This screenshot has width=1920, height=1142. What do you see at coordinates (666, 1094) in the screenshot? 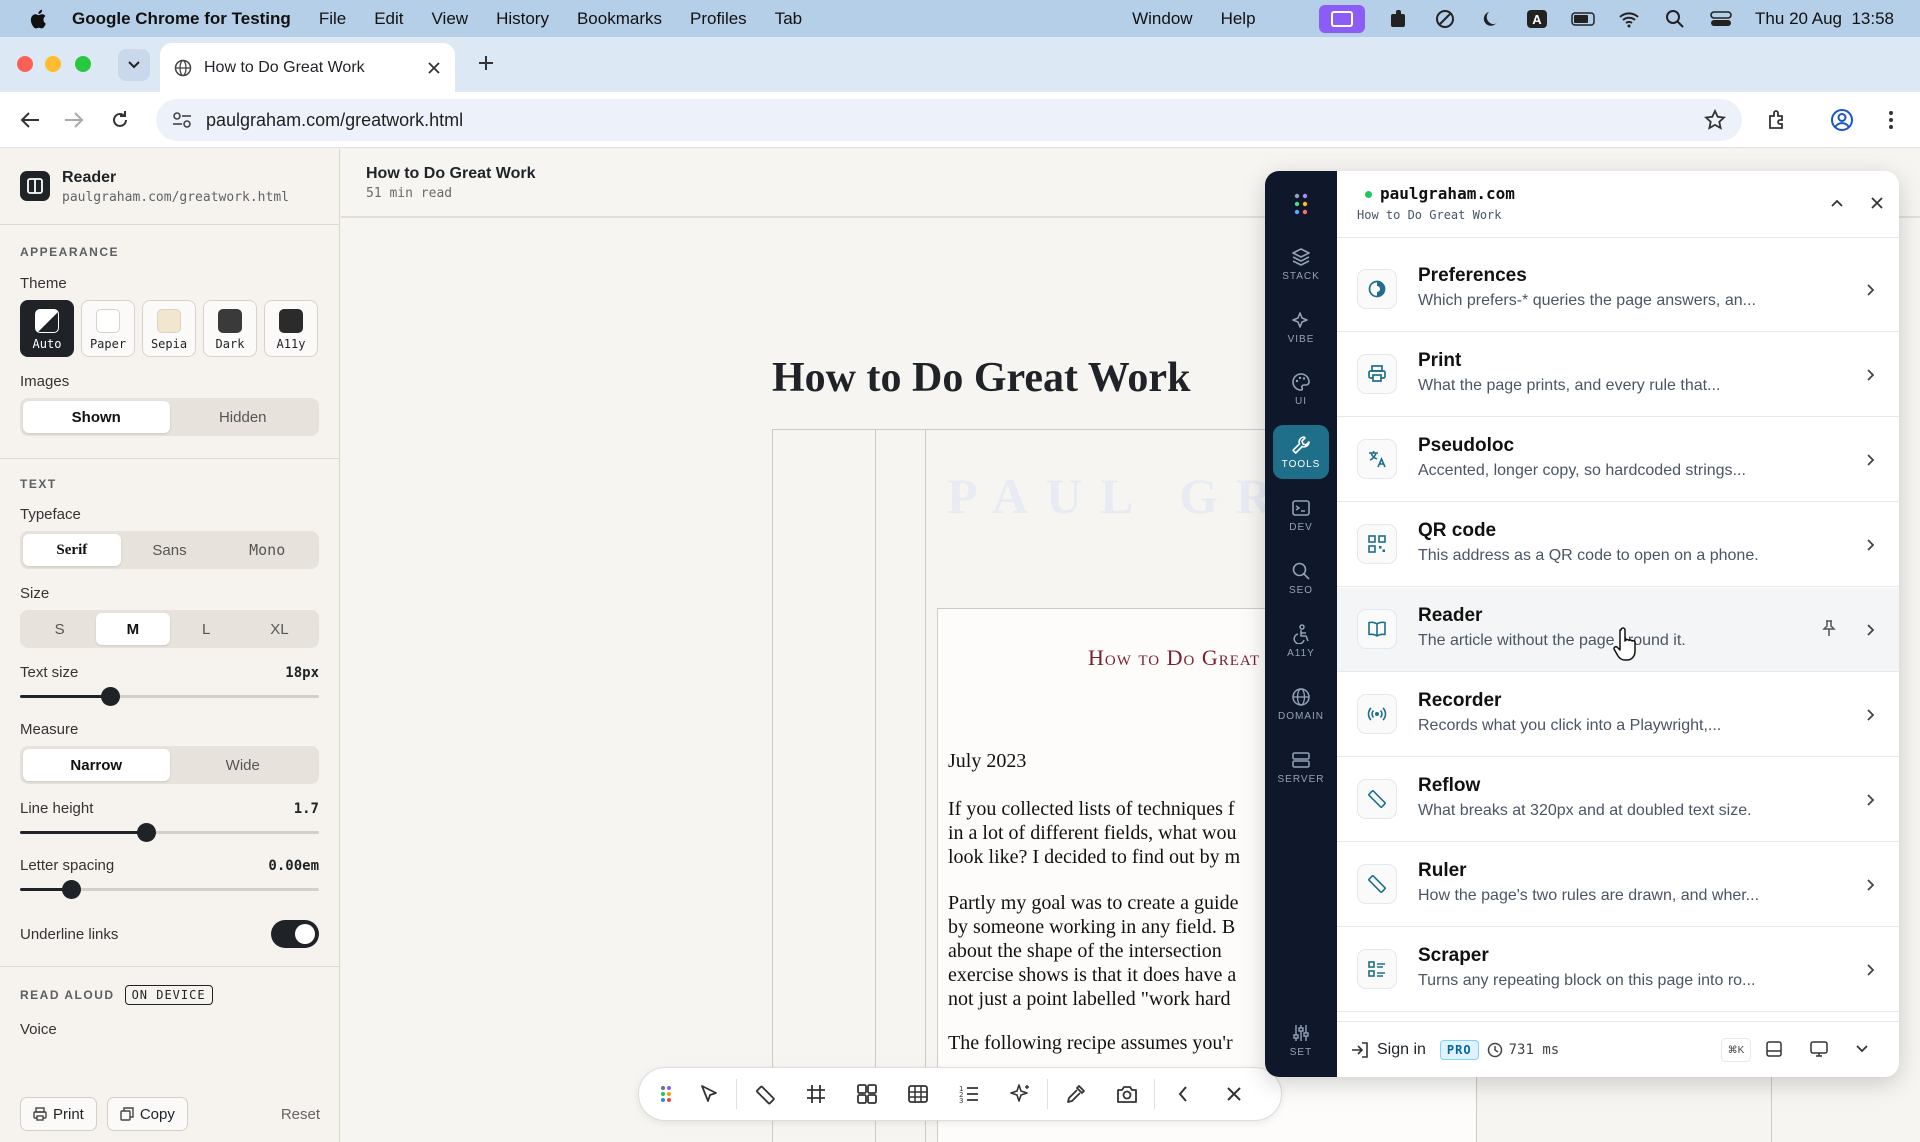
I see `drag-handle` at bounding box center [666, 1094].